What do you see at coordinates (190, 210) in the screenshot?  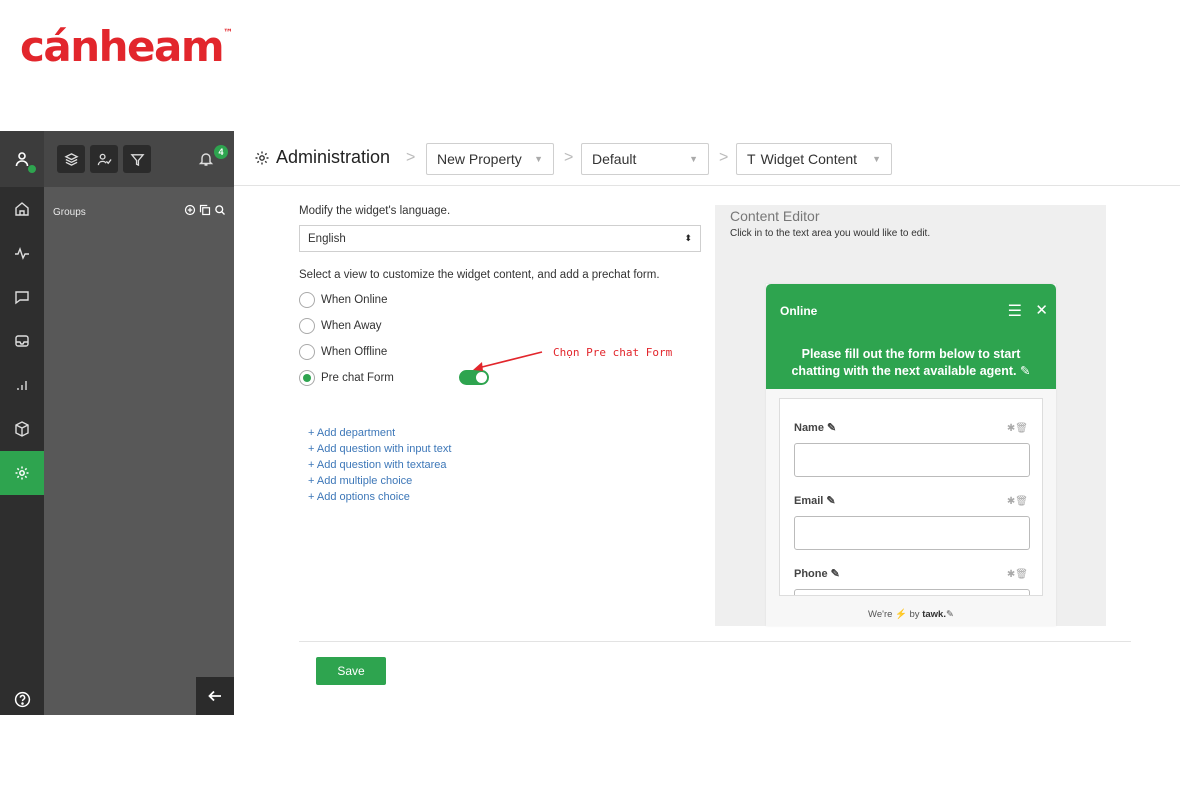 I see `add-circle-icon` at bounding box center [190, 210].